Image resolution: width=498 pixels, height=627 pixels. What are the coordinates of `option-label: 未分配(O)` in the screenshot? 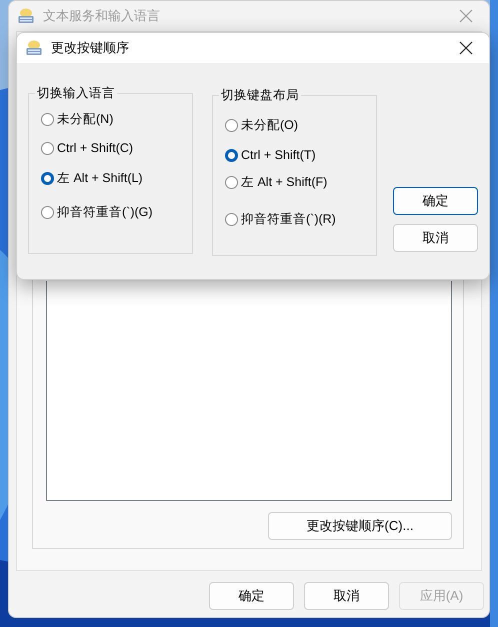 It's located at (269, 125).